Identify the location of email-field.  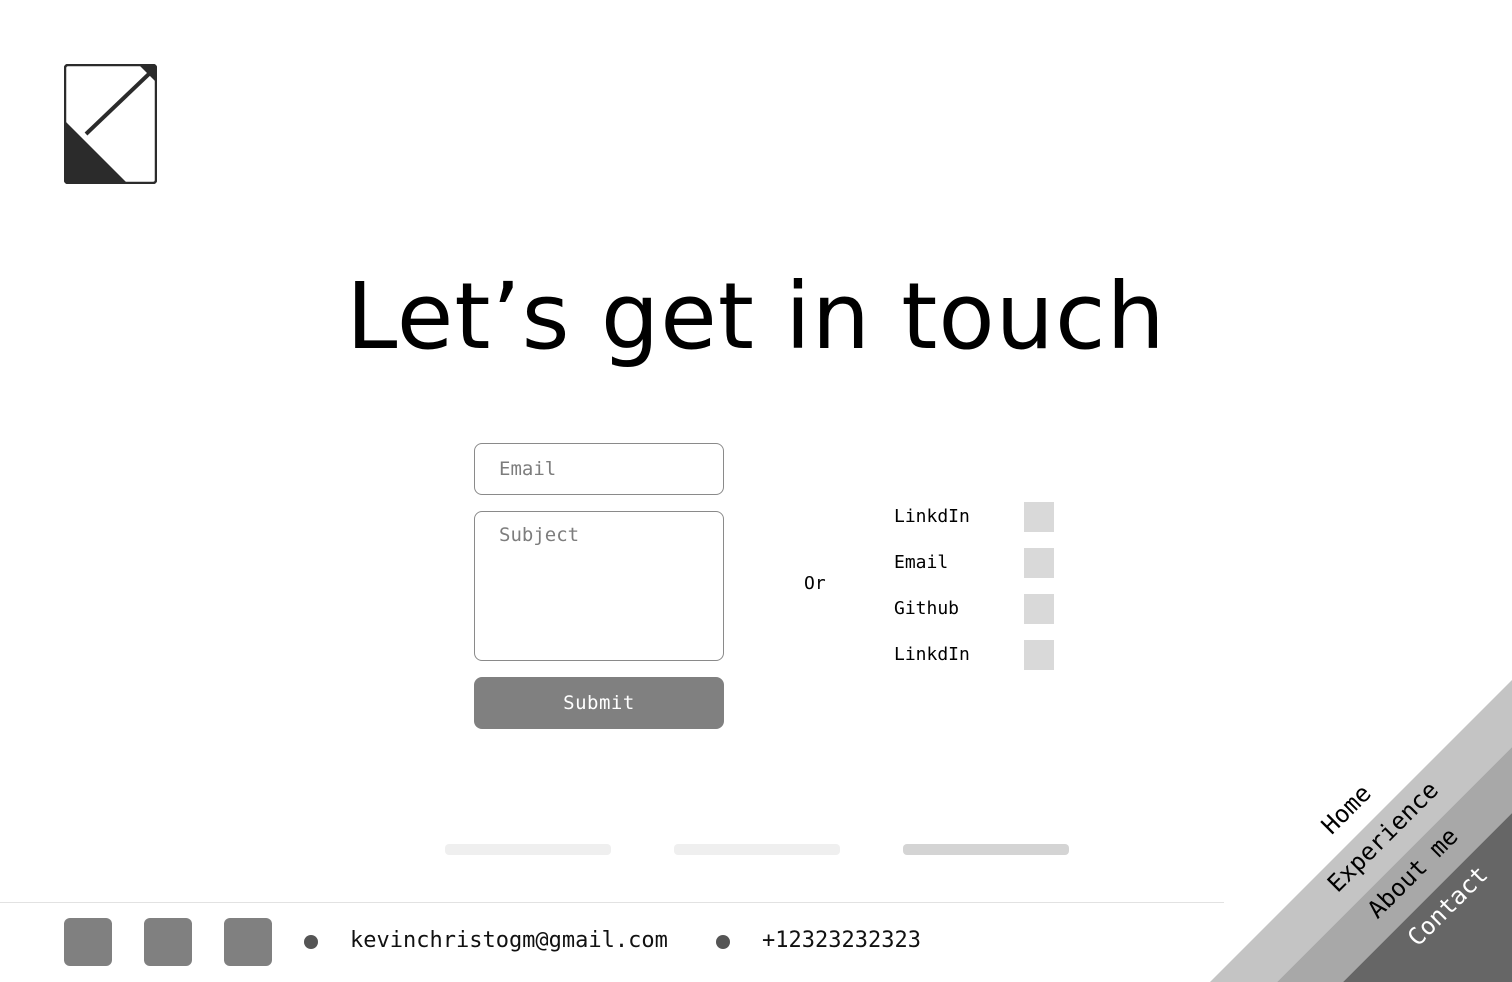
(599, 469).